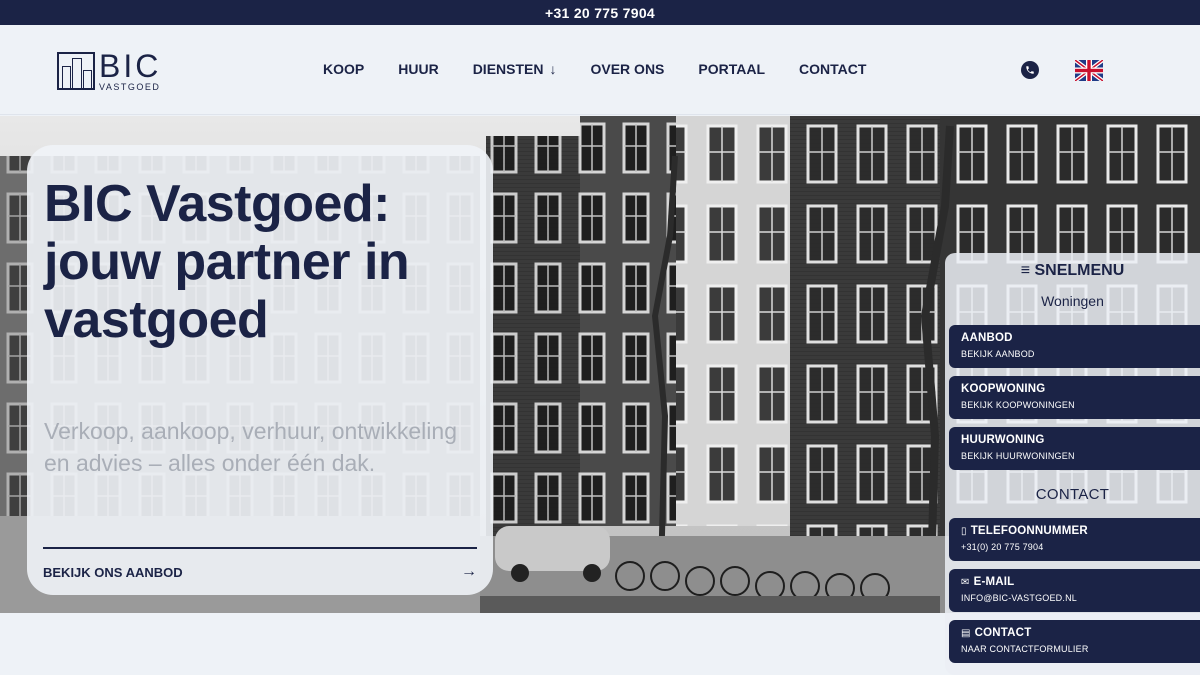 Image resolution: width=1200 pixels, height=675 pixels. Describe the element at coordinates (1089, 70) in the screenshot. I see `uk-flag-icon` at that location.